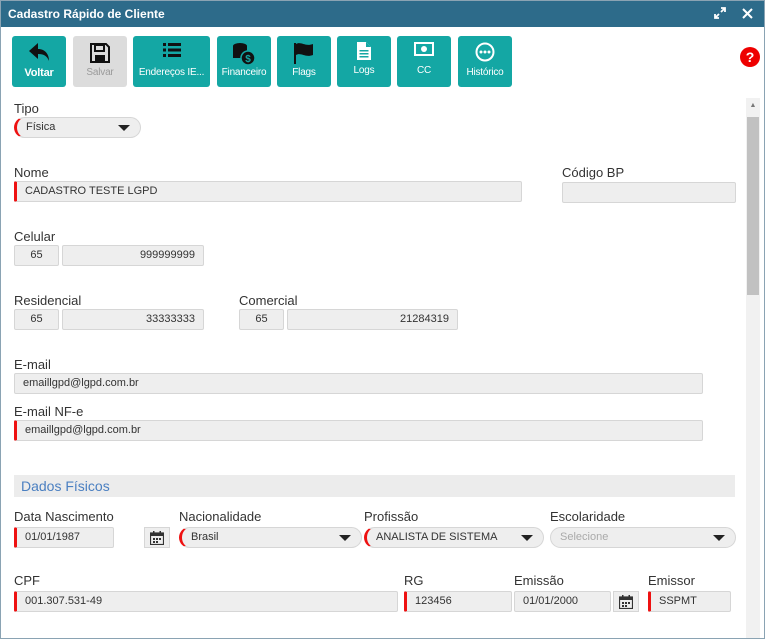 The width and height of the screenshot is (765, 639). I want to click on escolaridade-label: Escolaridade, so click(588, 516).